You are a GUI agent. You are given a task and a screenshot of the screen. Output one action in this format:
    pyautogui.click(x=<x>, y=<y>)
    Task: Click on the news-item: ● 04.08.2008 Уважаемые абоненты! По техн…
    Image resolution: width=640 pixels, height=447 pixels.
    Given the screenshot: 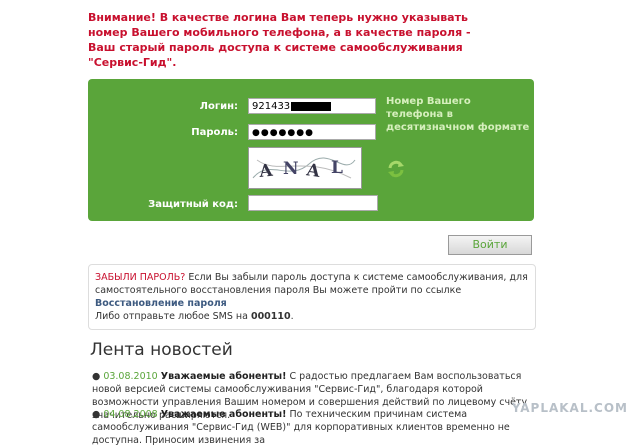 What is the action you would take?
    pyautogui.click(x=301, y=427)
    